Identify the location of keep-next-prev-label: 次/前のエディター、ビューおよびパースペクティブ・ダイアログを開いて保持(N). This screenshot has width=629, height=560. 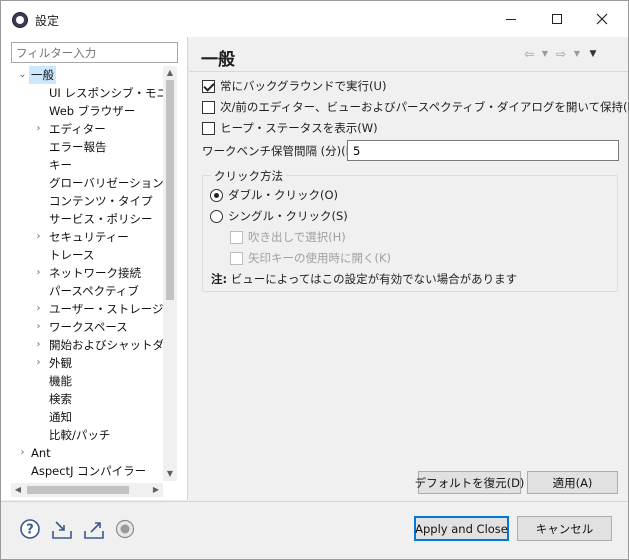
(424, 107).